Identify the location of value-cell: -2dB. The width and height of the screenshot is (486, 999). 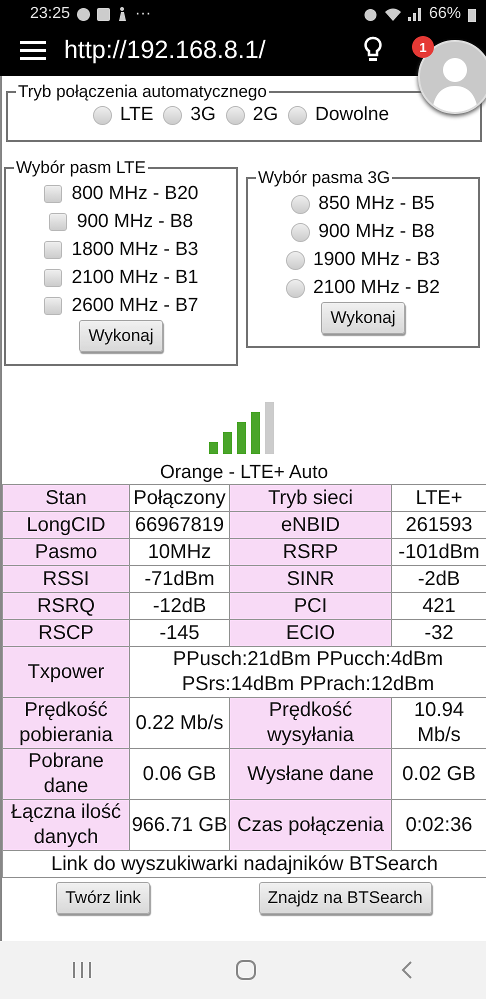
(439, 579).